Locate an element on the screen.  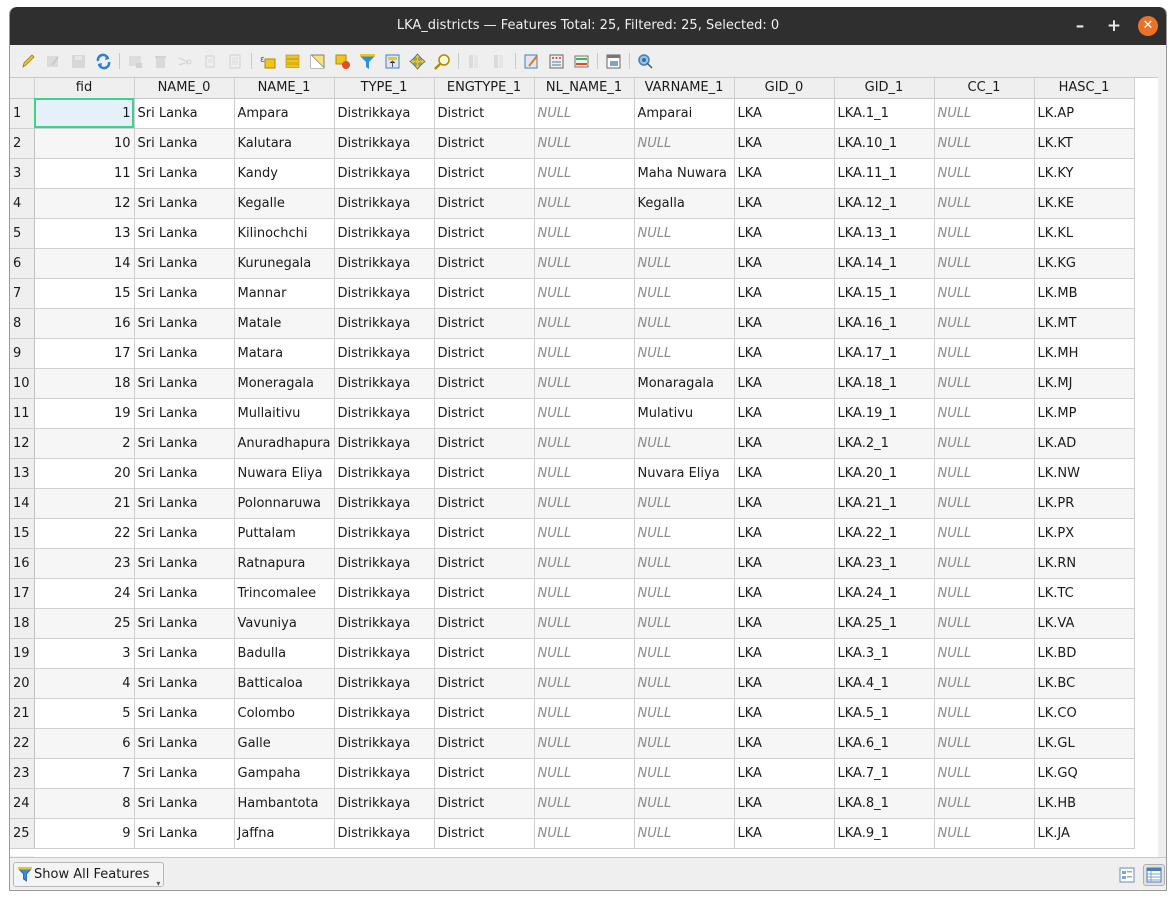
cell-fid: 19 is located at coordinates (84, 413).